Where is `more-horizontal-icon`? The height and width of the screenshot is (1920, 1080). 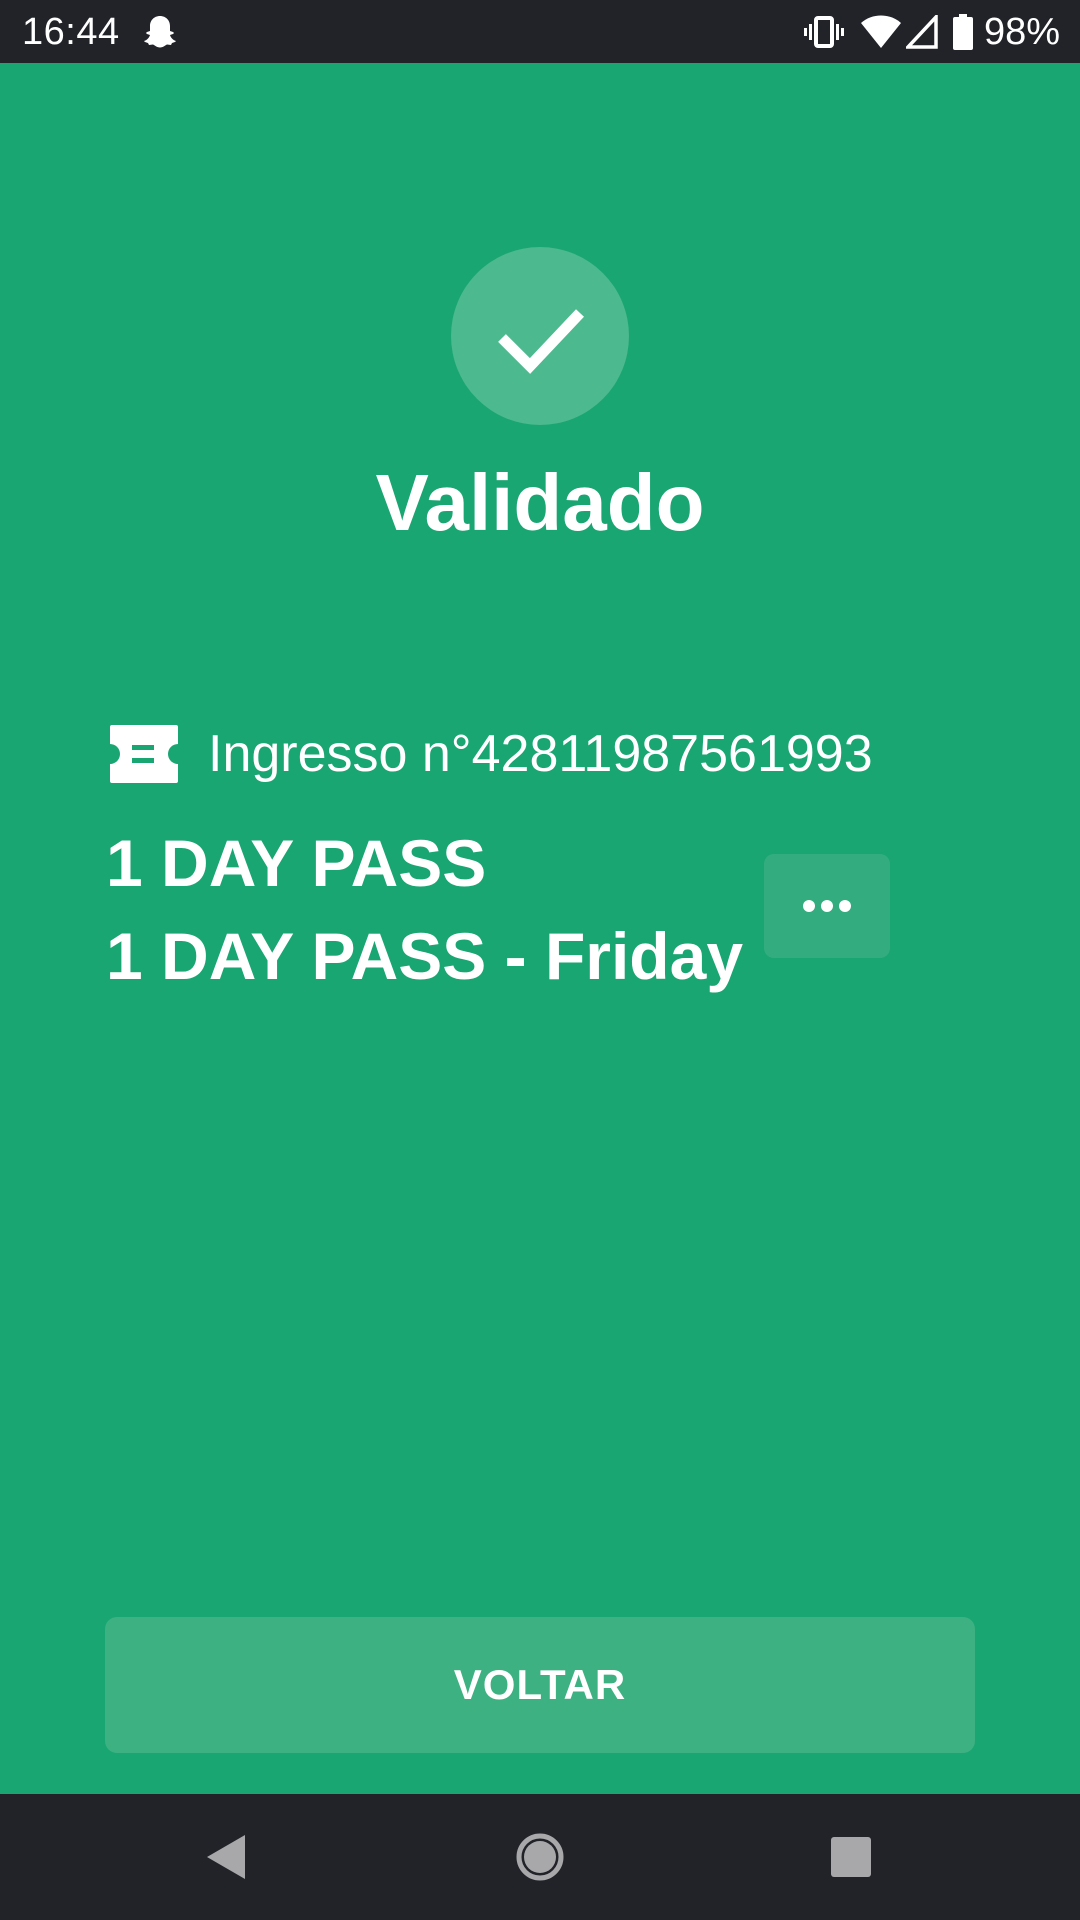 more-horizontal-icon is located at coordinates (827, 906).